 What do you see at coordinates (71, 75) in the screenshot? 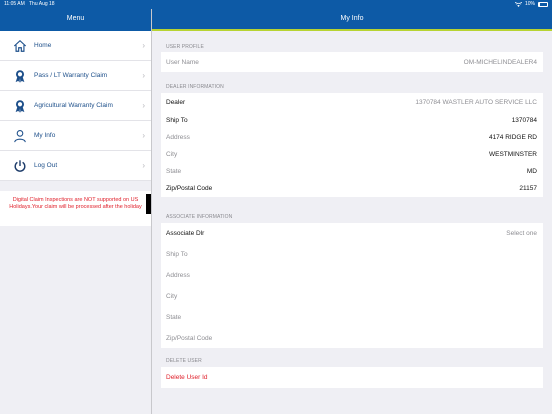
I see `menu-item-label: Pass / LT Warranty Claim` at bounding box center [71, 75].